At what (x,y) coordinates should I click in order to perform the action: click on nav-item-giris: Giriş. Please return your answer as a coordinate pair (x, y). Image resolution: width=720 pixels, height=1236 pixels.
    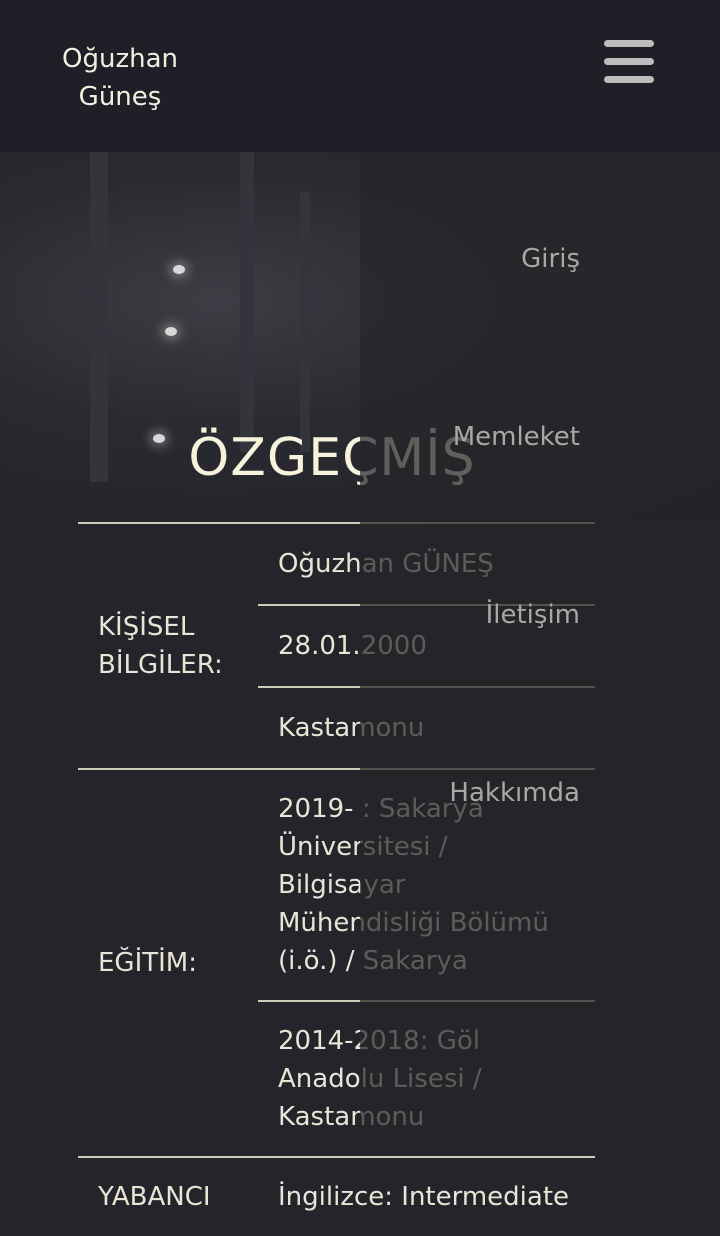
    Looking at the image, I should click on (550, 259).